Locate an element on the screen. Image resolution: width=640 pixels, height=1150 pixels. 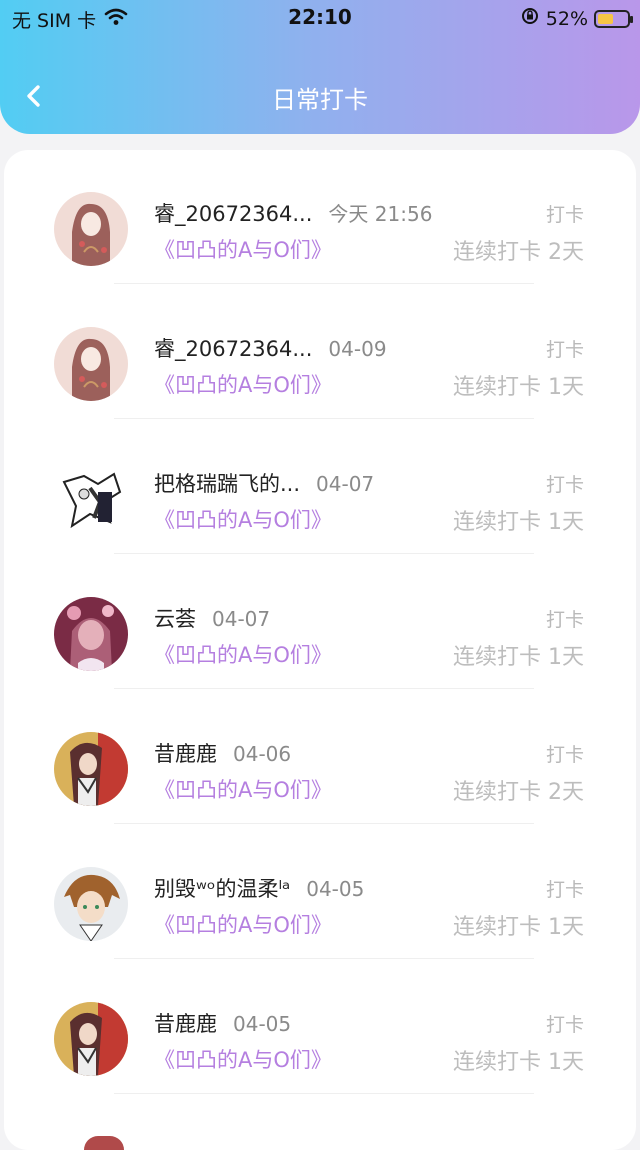
entry-header: 把格瑞踹飞的... 04-07 is located at coordinates (264, 483).